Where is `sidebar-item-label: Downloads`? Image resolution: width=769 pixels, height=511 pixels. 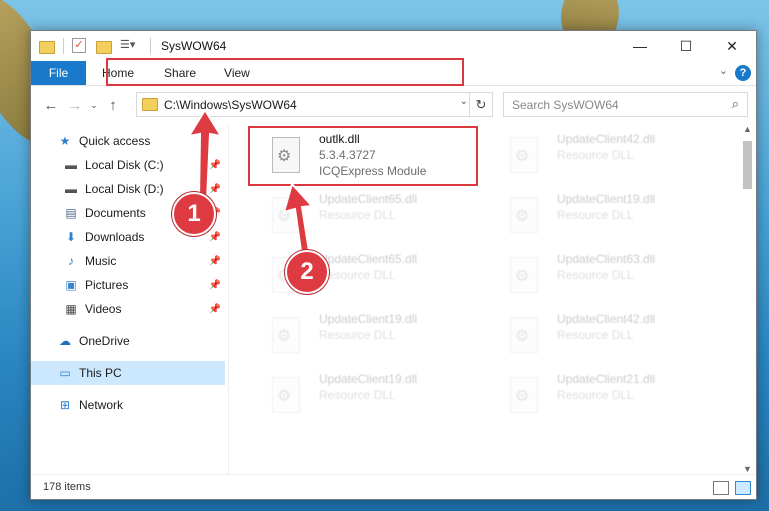
sidebar-item-label: Downloads is located at coordinates (115, 237).